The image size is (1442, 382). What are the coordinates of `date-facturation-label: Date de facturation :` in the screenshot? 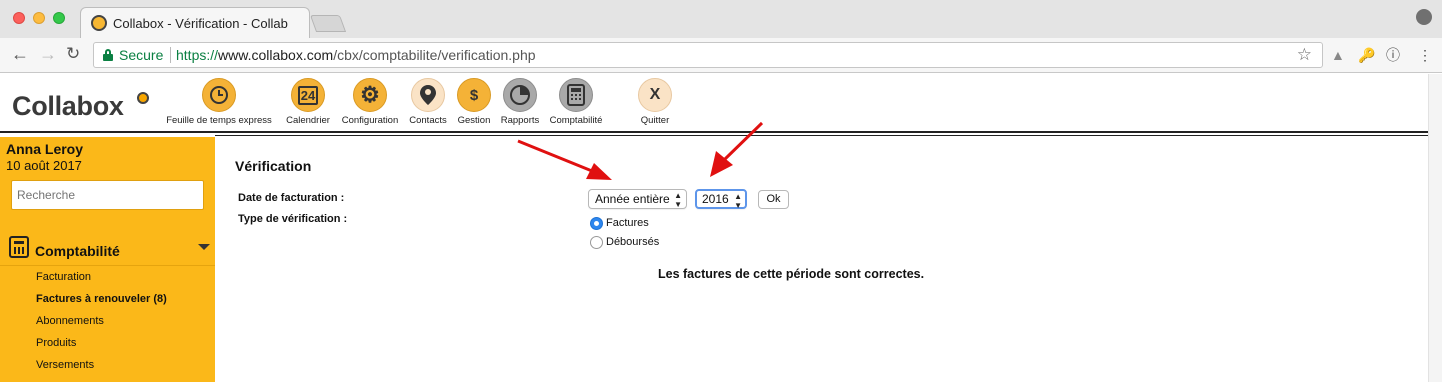 It's located at (291, 198).